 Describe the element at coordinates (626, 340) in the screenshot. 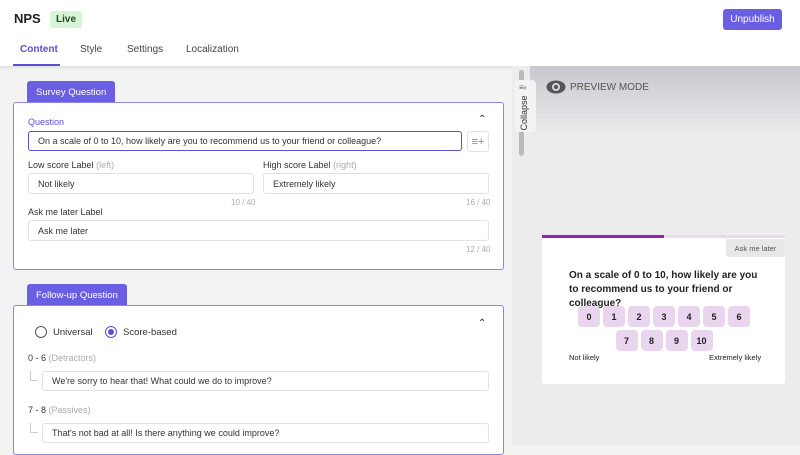

I see `score-button-7: 7` at that location.